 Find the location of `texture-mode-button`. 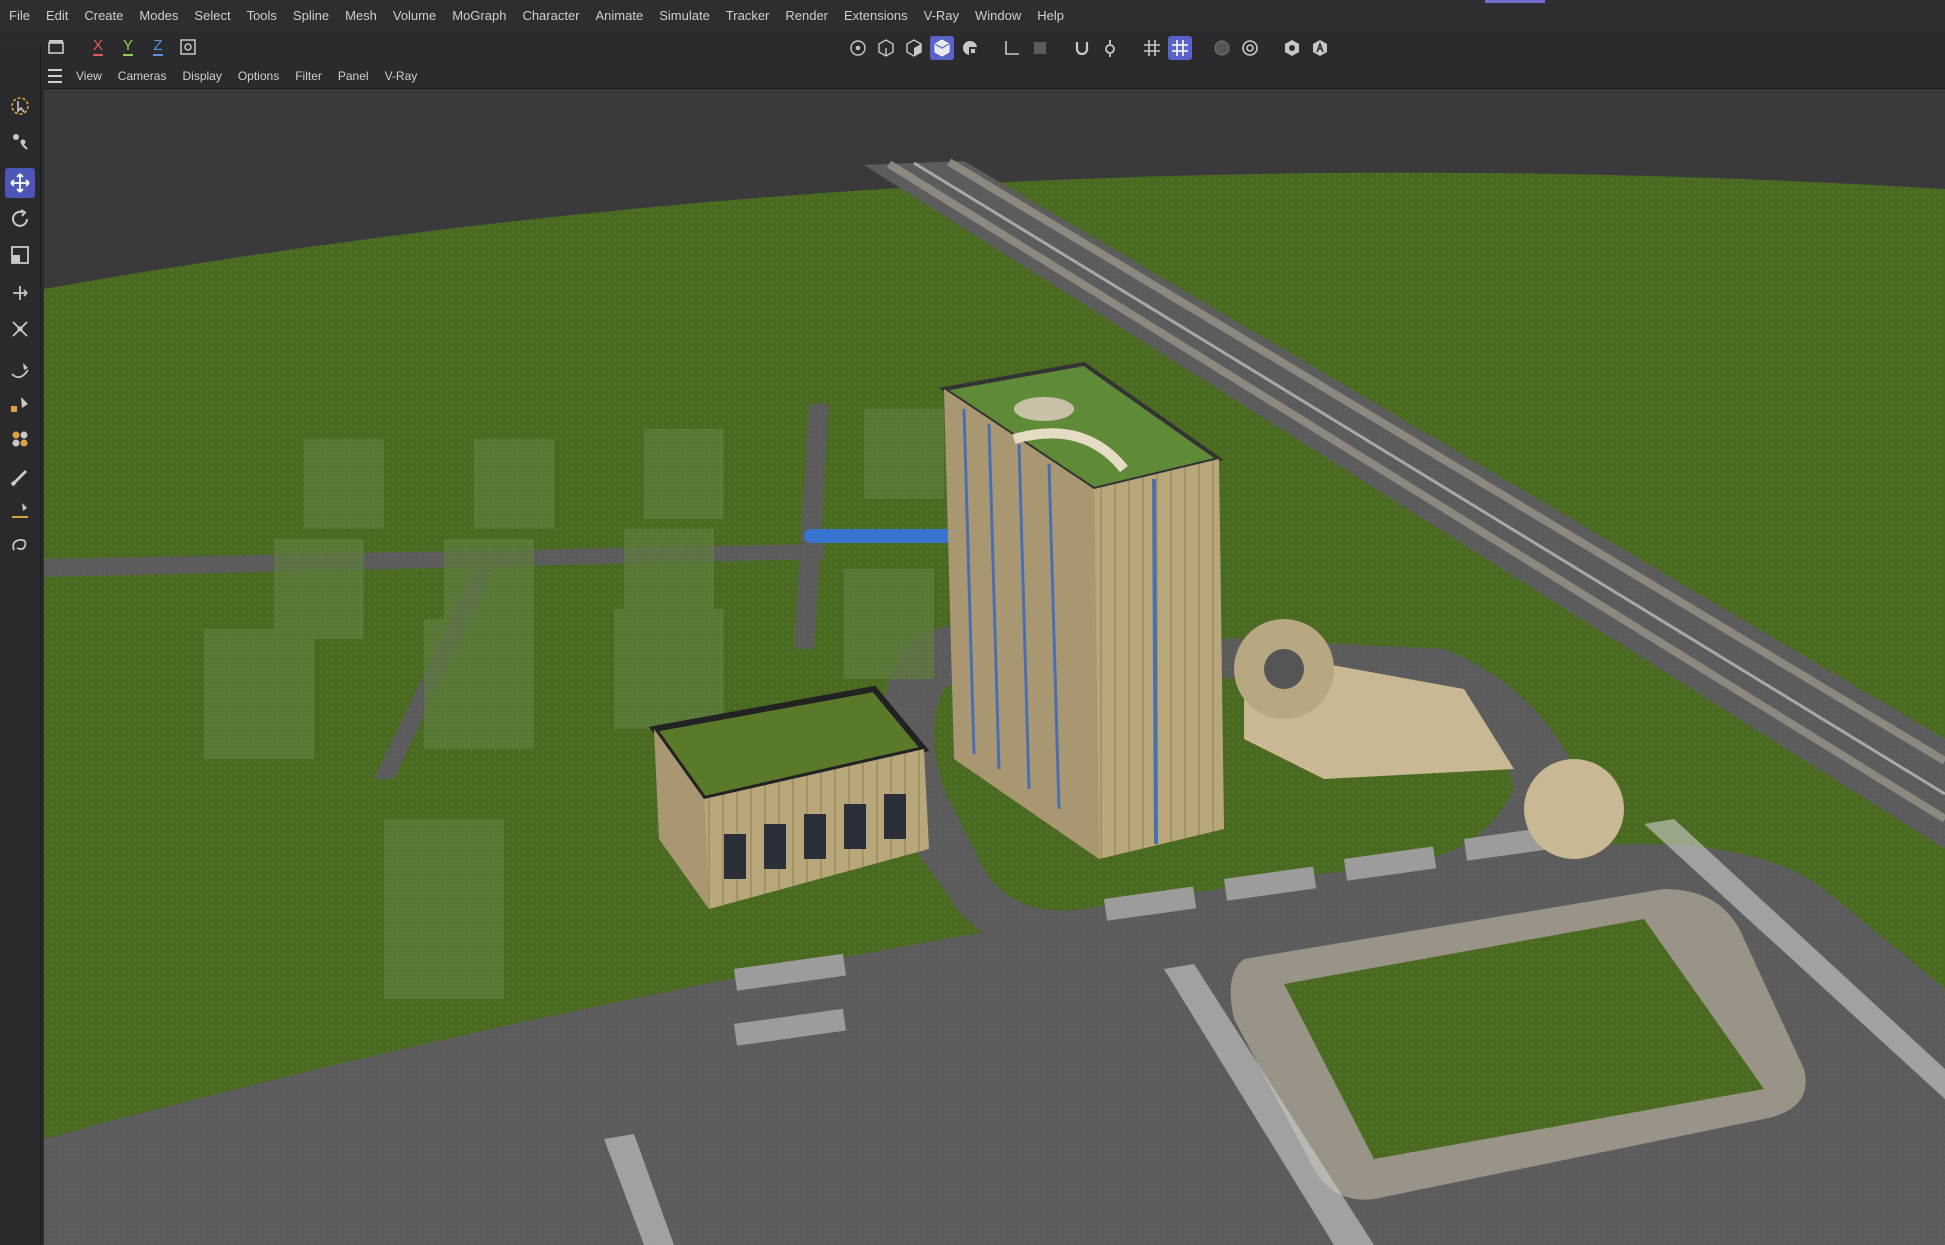

texture-mode-button is located at coordinates (970, 48).